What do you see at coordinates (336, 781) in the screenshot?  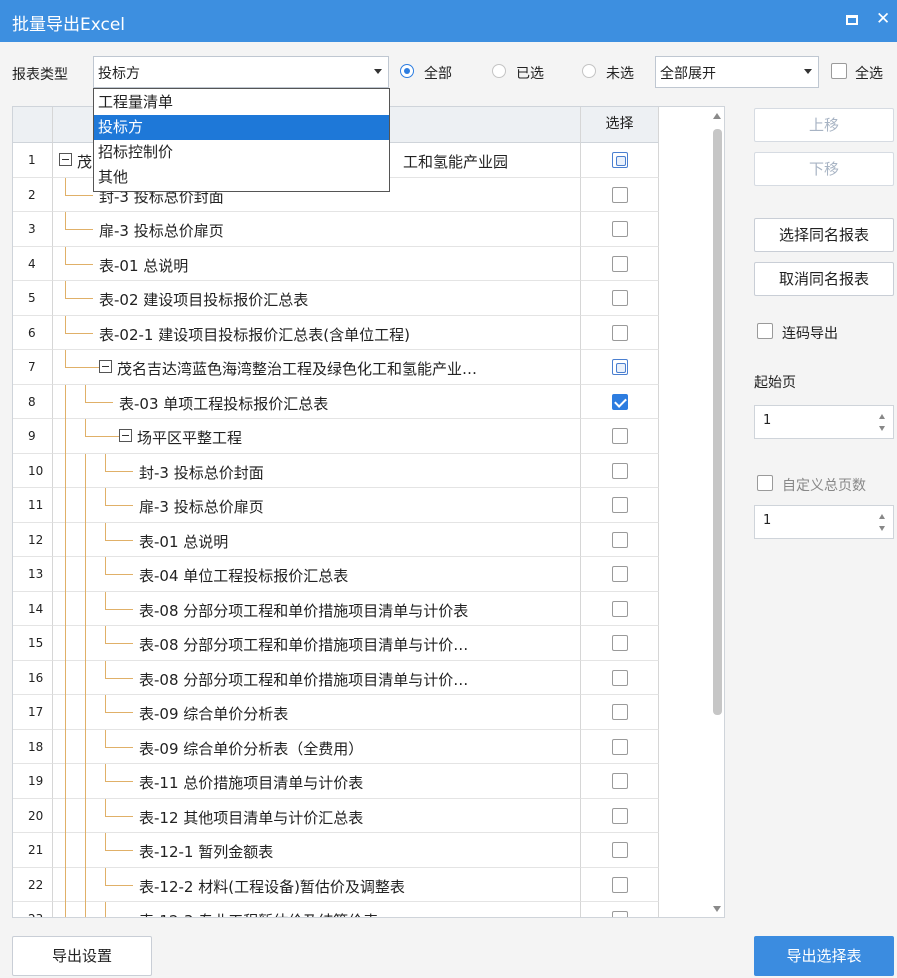 I see `table-row: 19 表-11 总价措施项目清单与计价表` at bounding box center [336, 781].